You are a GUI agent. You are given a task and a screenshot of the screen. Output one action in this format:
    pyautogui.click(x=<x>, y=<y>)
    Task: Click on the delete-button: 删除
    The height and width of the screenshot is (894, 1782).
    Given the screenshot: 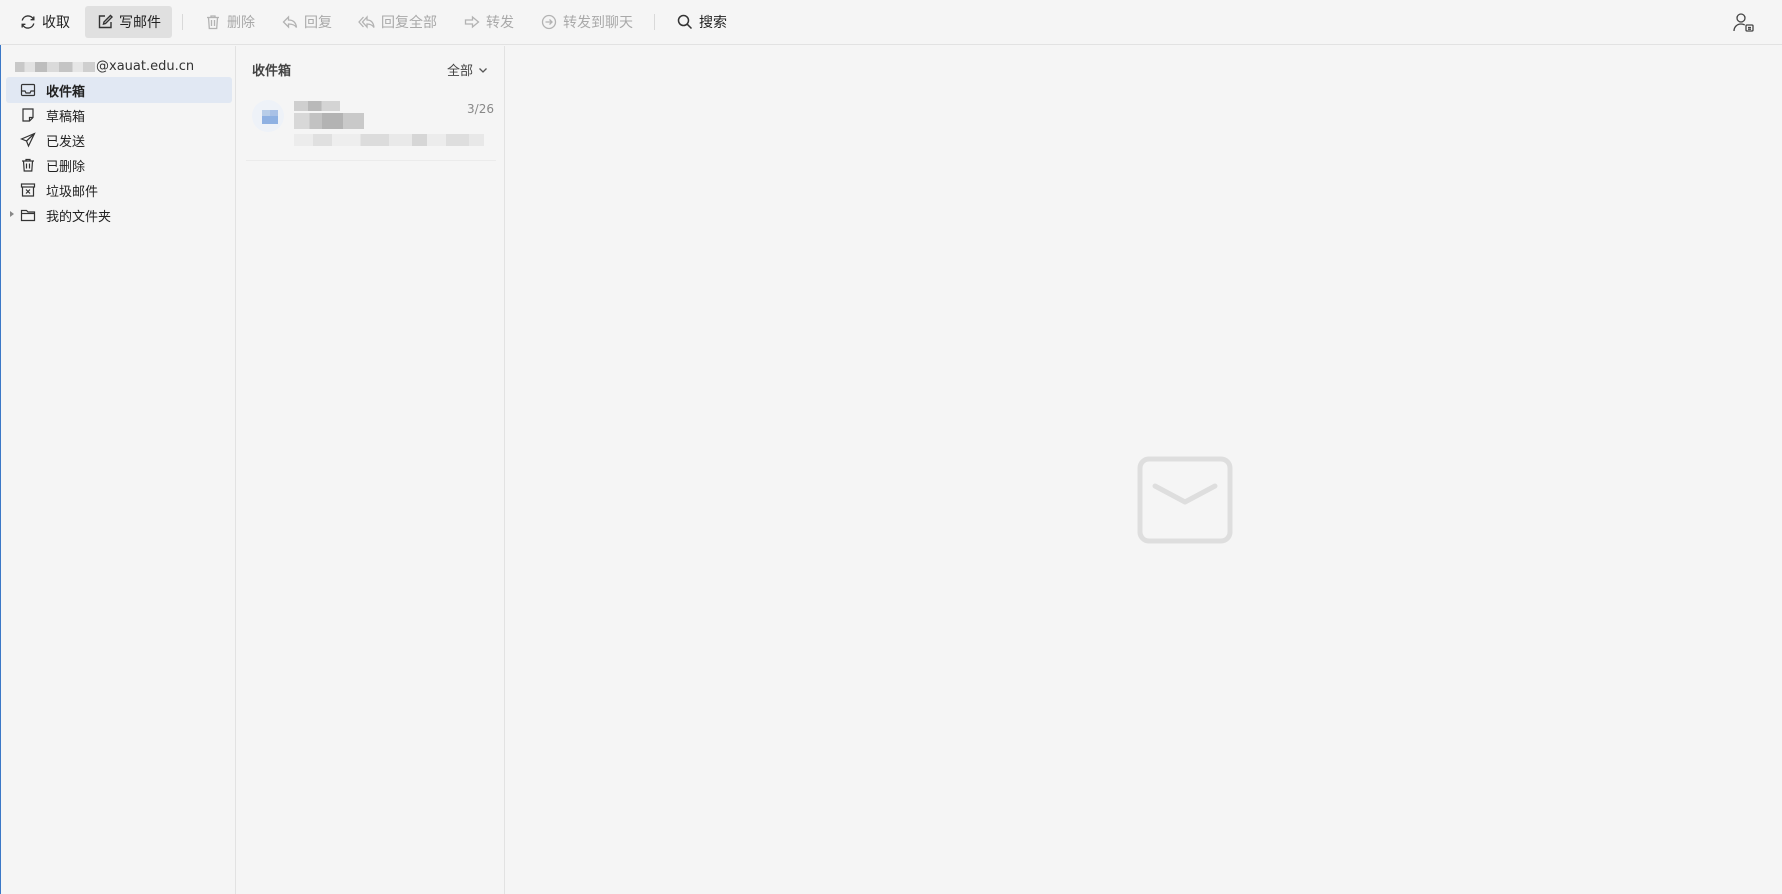 What is the action you would take?
    pyautogui.click(x=229, y=22)
    